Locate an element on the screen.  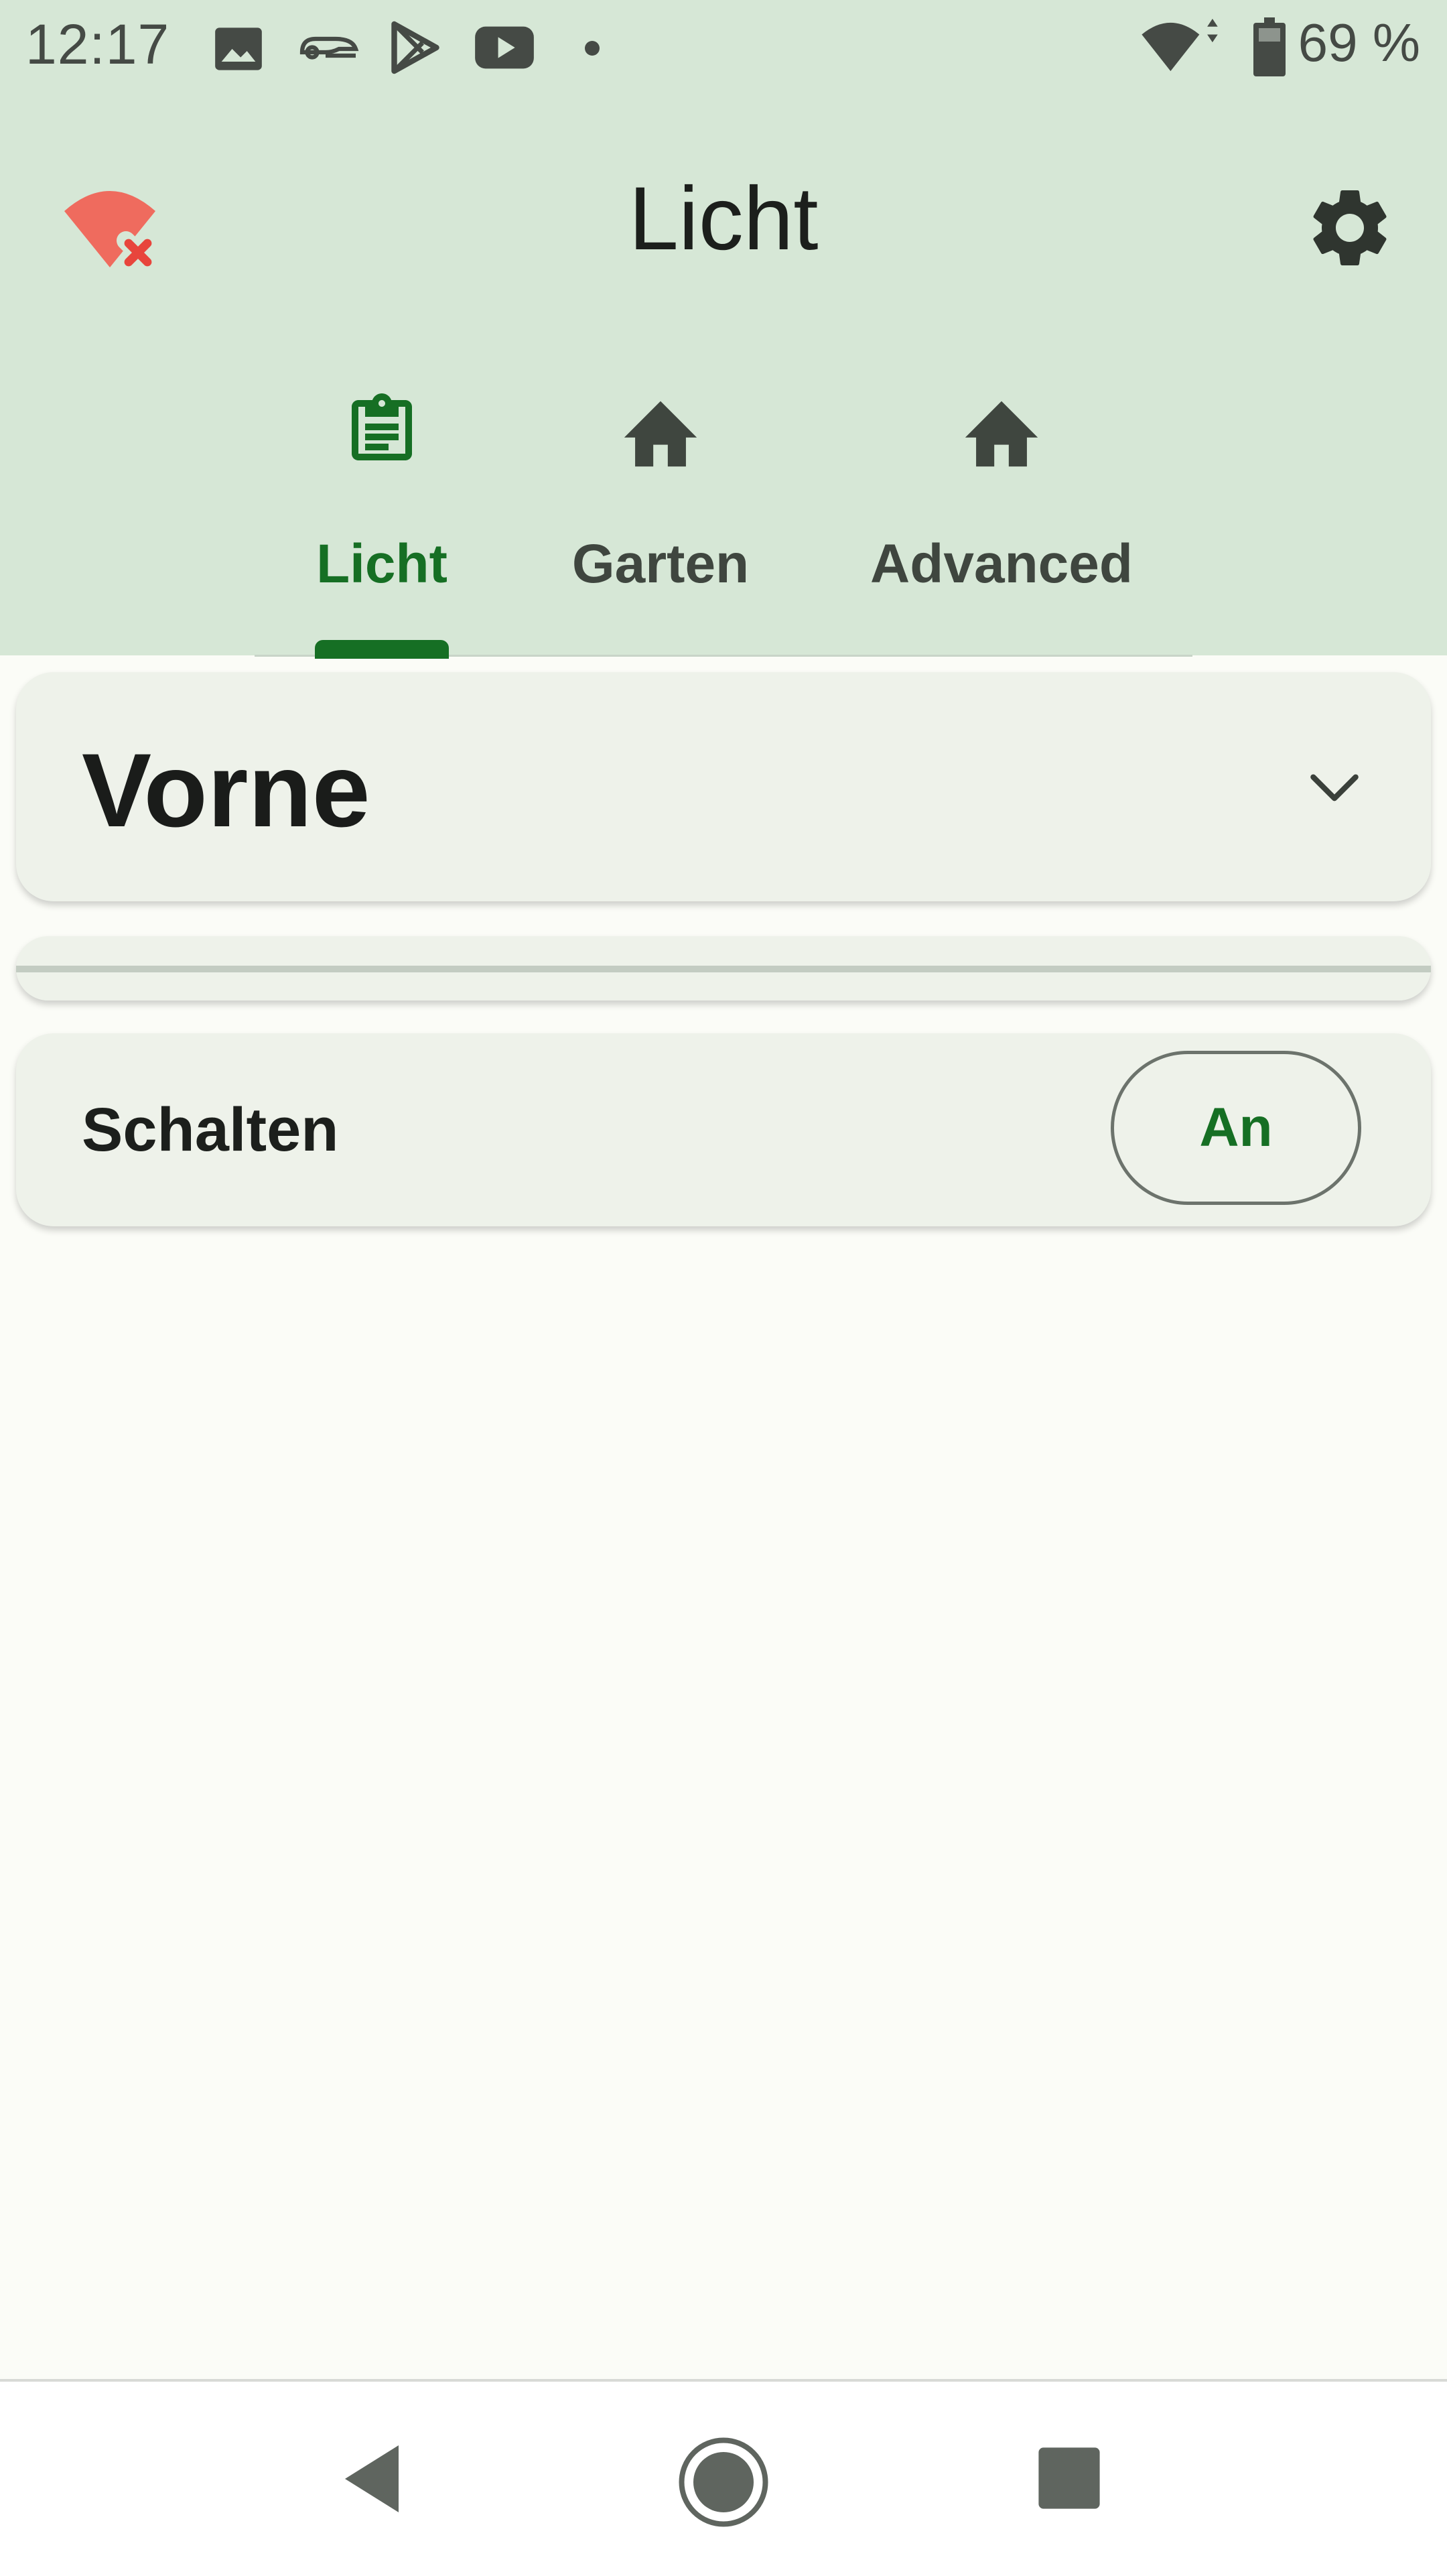
play-store-icon is located at coordinates (415, 47).